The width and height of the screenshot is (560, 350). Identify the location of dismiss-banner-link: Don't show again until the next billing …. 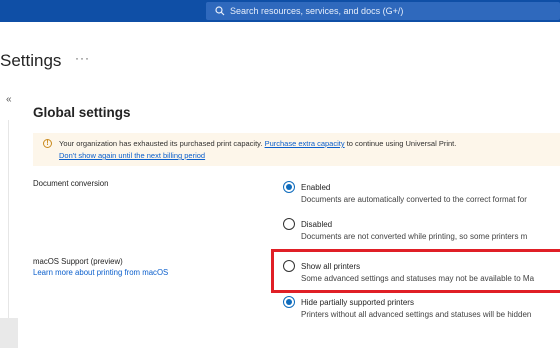
(132, 155).